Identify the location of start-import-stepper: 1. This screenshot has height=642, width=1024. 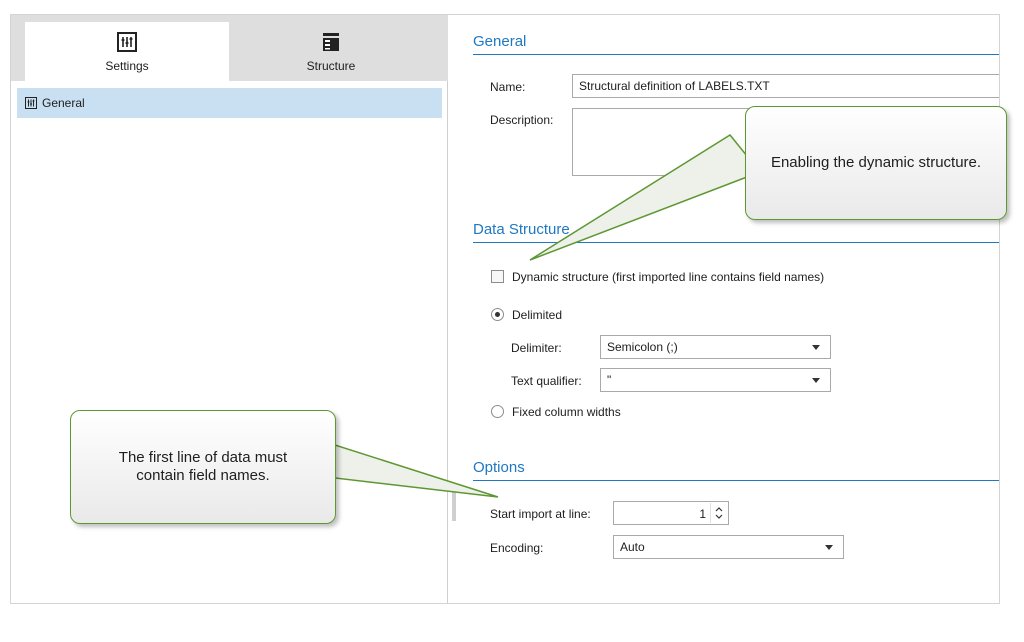
(671, 513).